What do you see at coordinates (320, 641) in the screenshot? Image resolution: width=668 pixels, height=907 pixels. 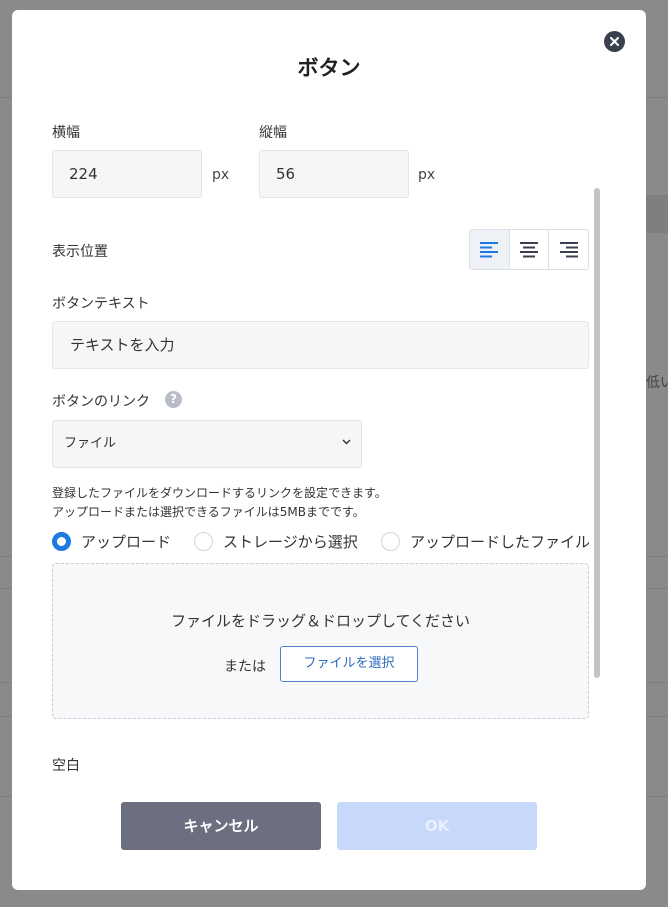 I see `file-dropzone: ファイルをドラッグ＆ドロップしてください または ファイルを選択` at bounding box center [320, 641].